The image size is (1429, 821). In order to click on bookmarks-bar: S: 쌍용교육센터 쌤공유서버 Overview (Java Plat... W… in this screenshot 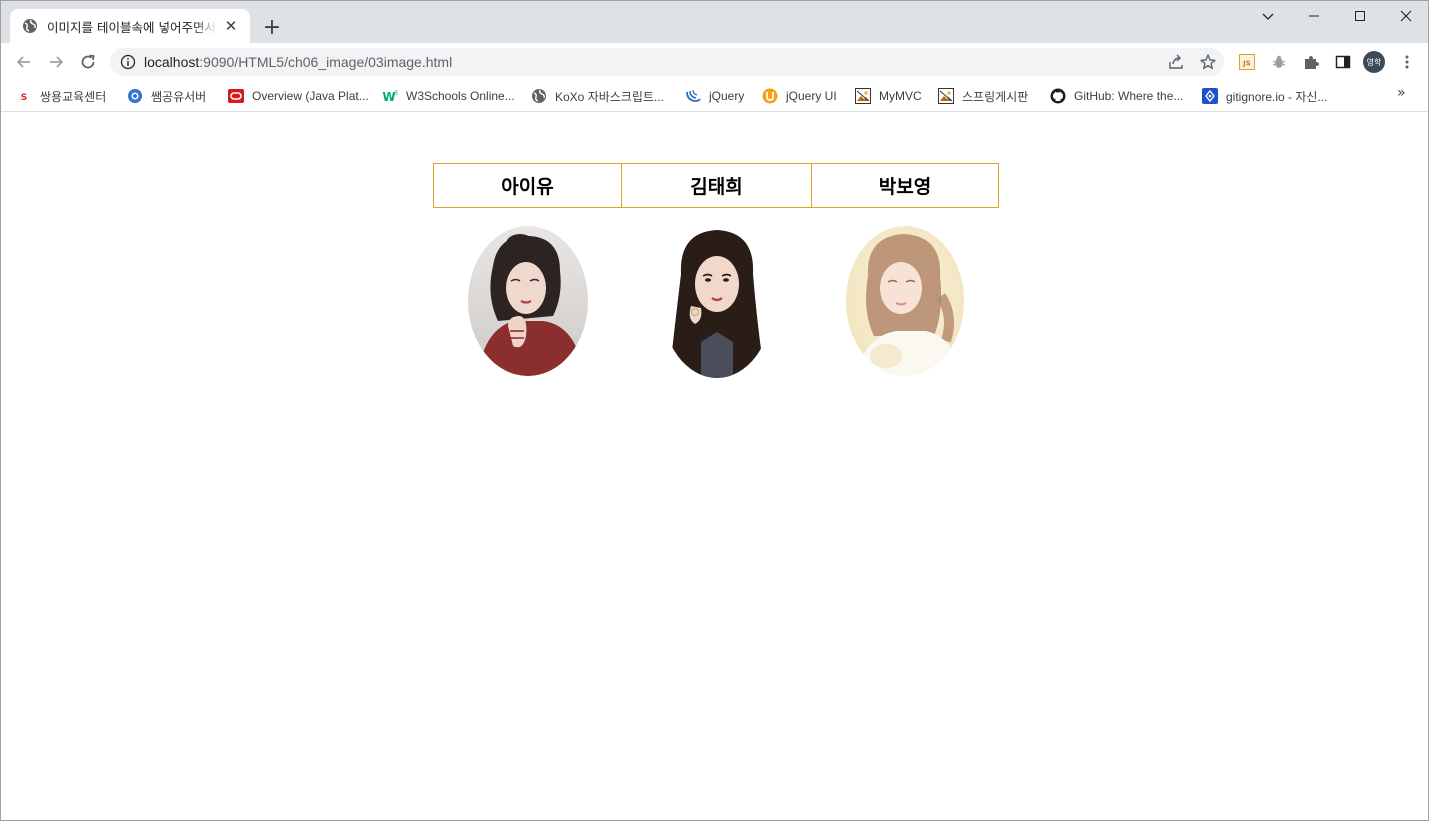, I will do `click(714, 96)`.